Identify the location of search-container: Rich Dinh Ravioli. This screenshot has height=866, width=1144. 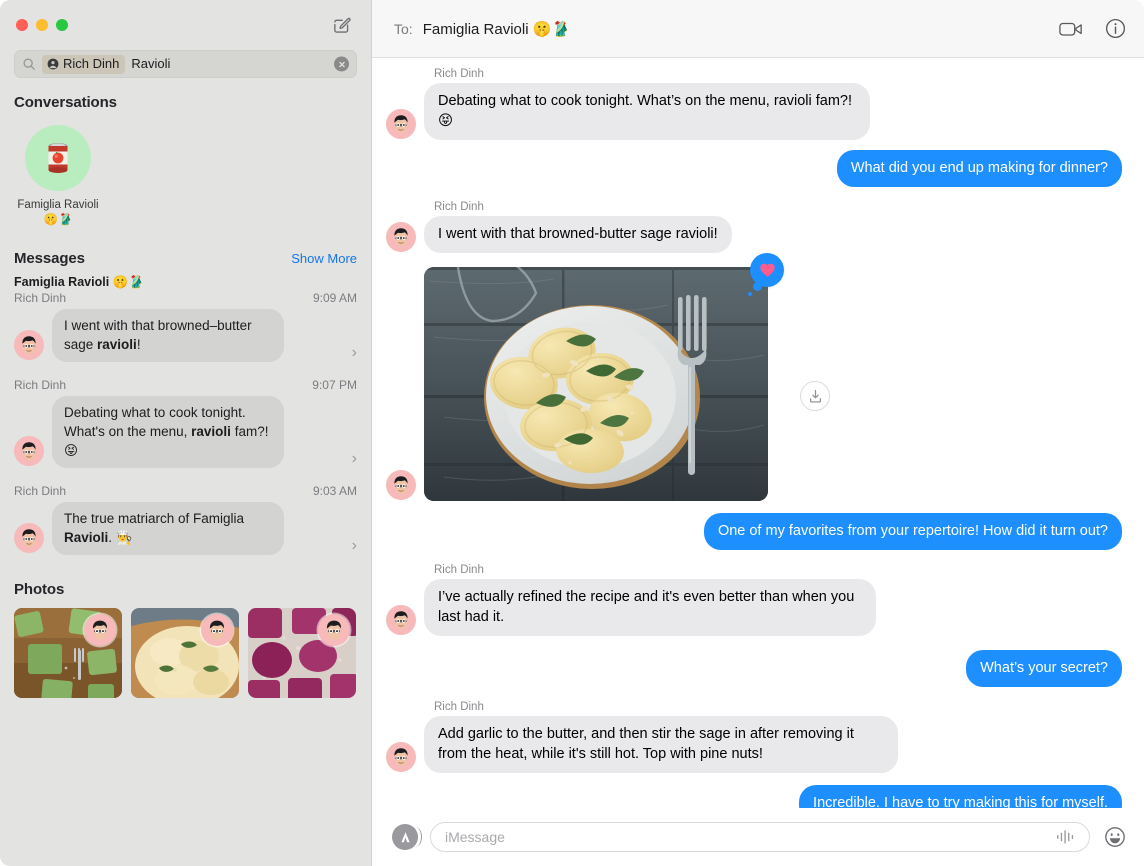
(185, 64).